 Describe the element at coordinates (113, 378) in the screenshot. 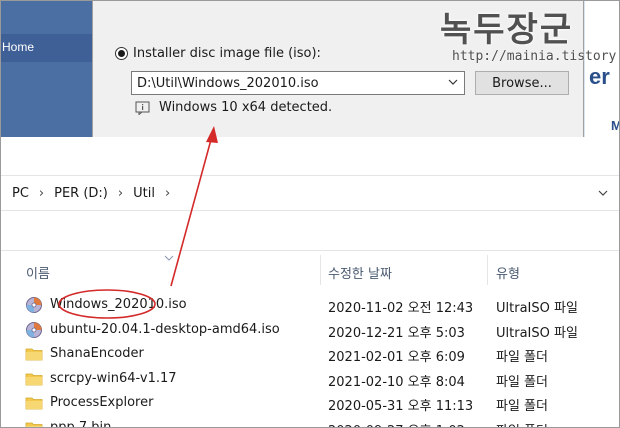

I see `file-name: scrcpy-win64-v1.17` at that location.